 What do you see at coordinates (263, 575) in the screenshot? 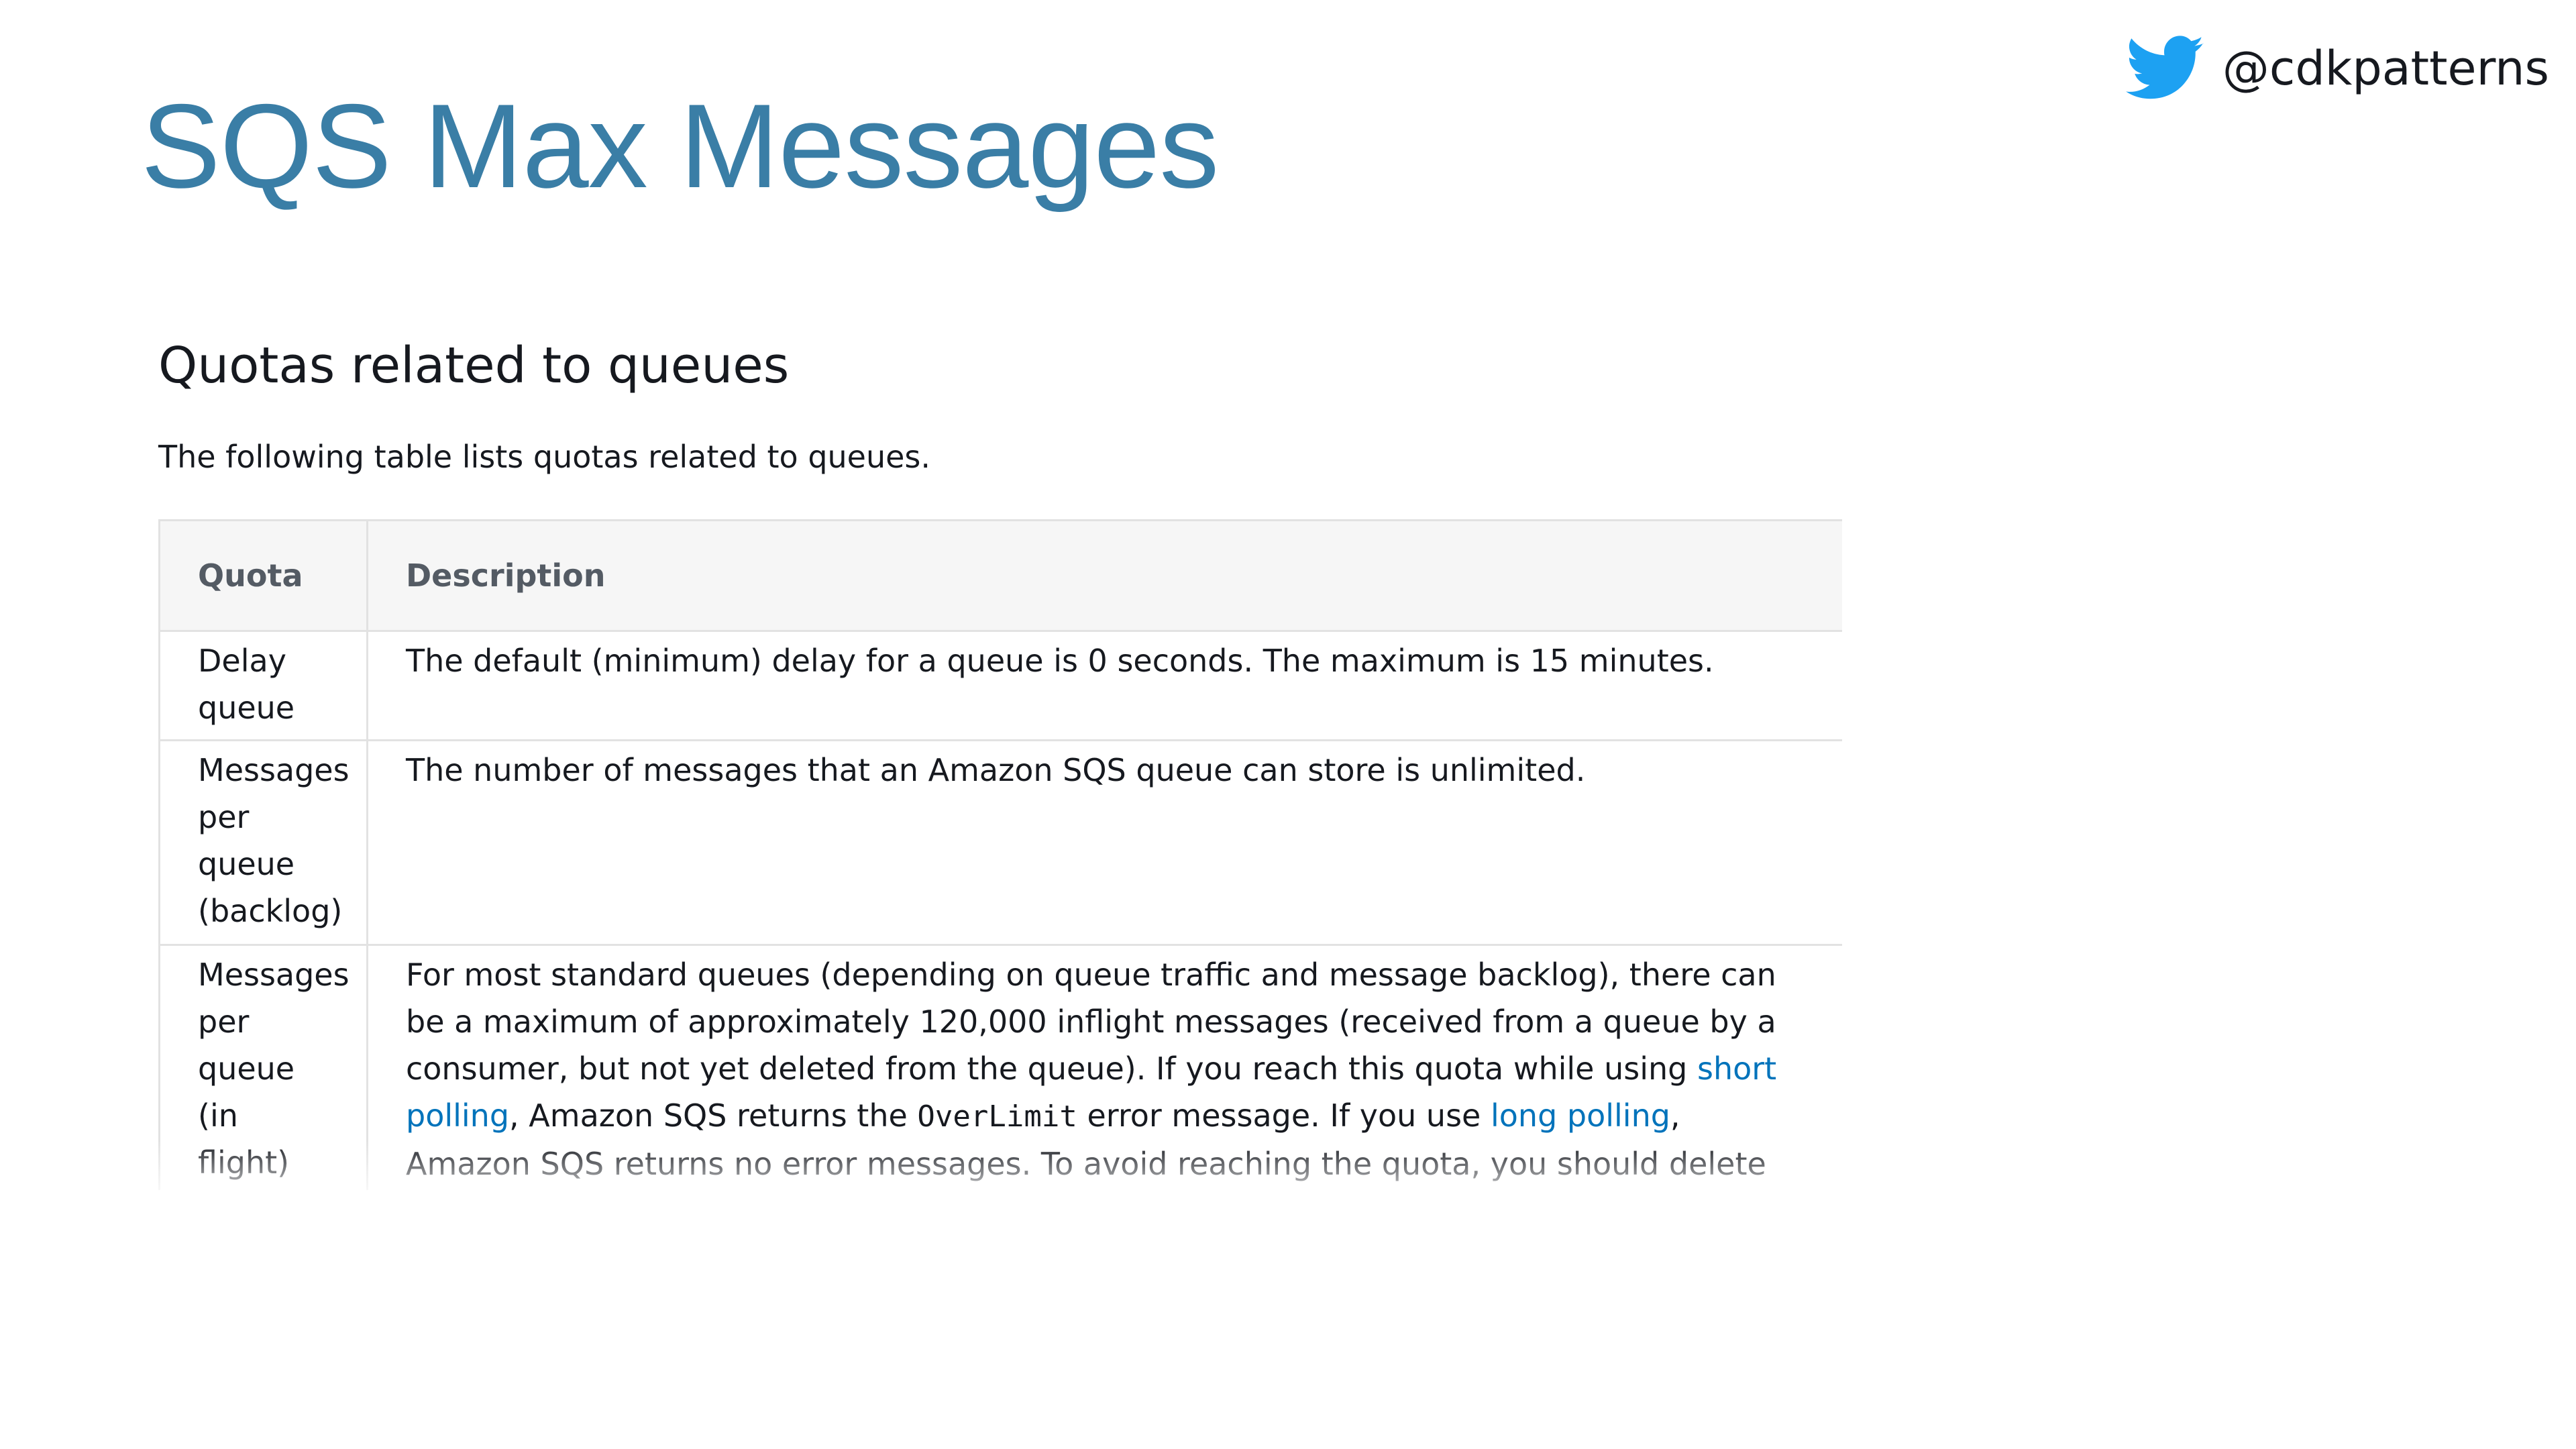
I see `column-header-quota: Quota` at bounding box center [263, 575].